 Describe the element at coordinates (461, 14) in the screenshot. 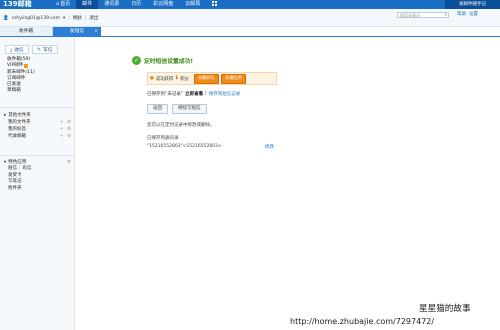

I see `help-link: 帮助` at that location.